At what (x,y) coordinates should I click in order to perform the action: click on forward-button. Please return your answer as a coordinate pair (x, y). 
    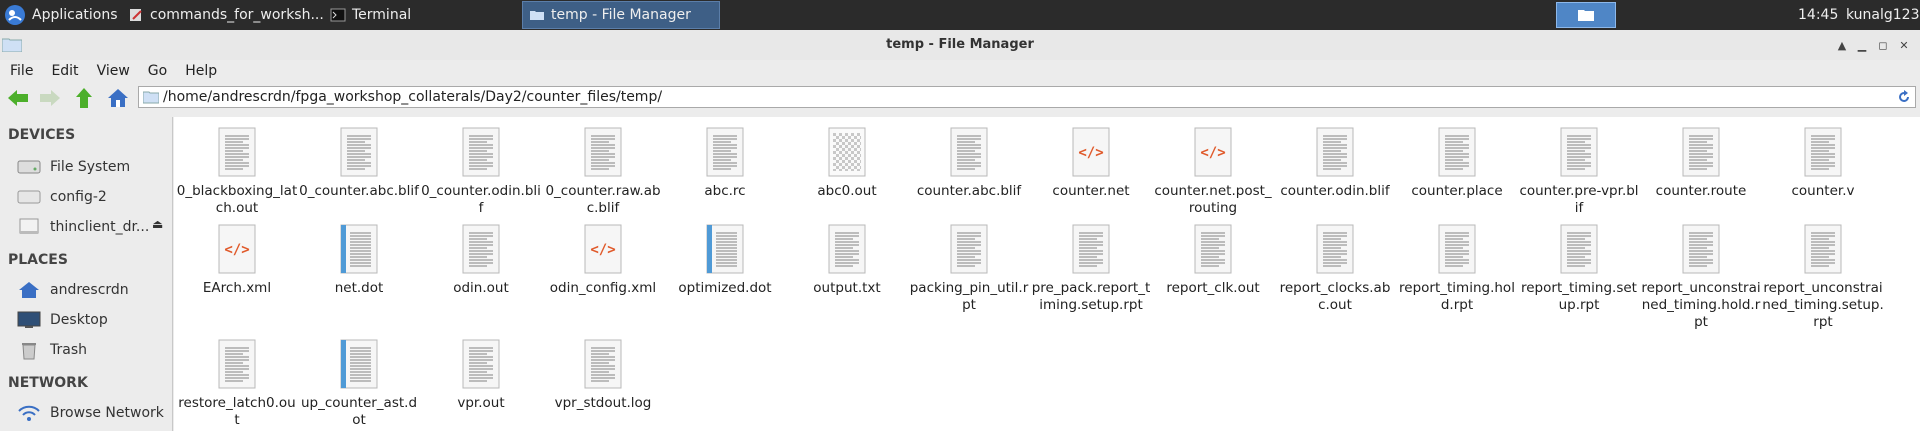
    Looking at the image, I should click on (50, 98).